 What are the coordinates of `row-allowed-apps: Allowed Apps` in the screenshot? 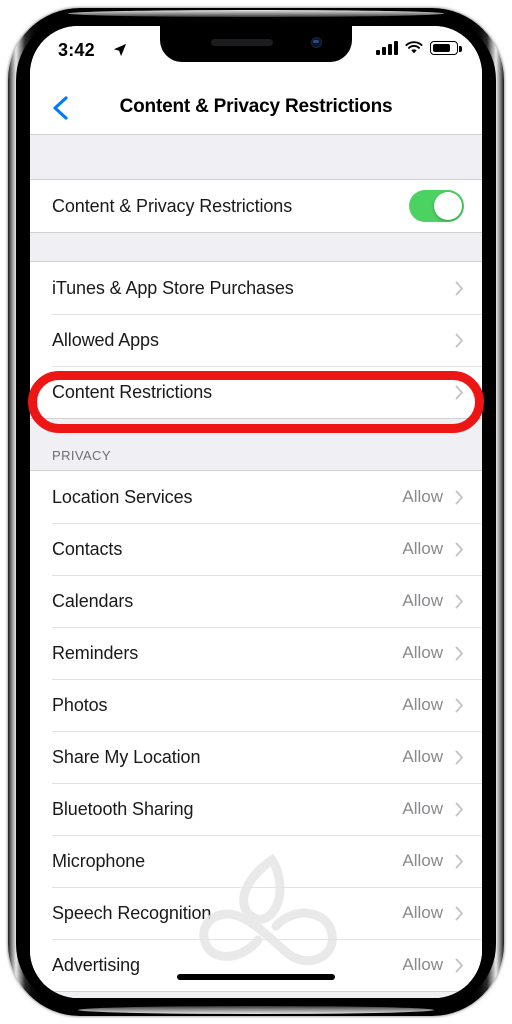 It's located at (256, 340).